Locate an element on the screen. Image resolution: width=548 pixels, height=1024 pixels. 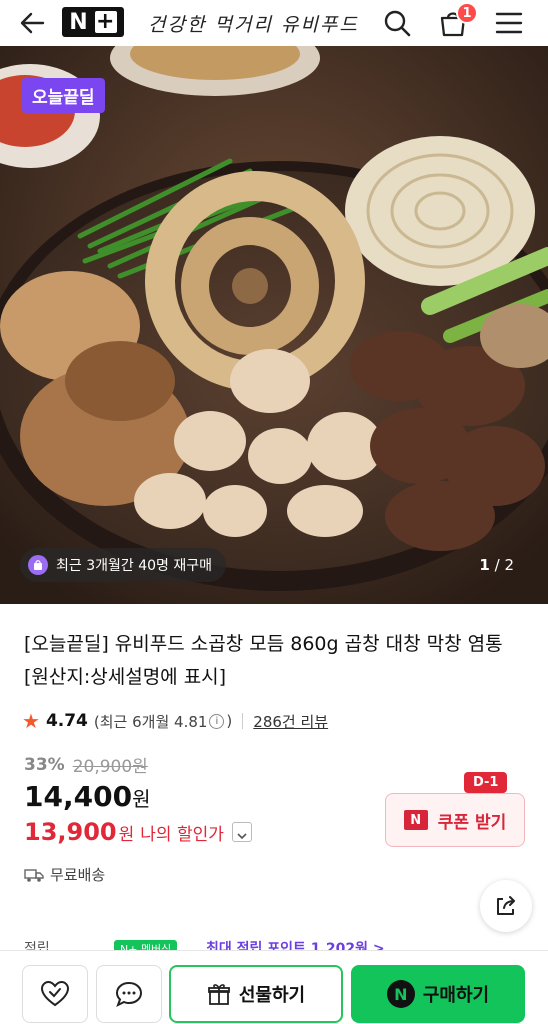
gift-label: 선물하기 is located at coordinates (272, 995).